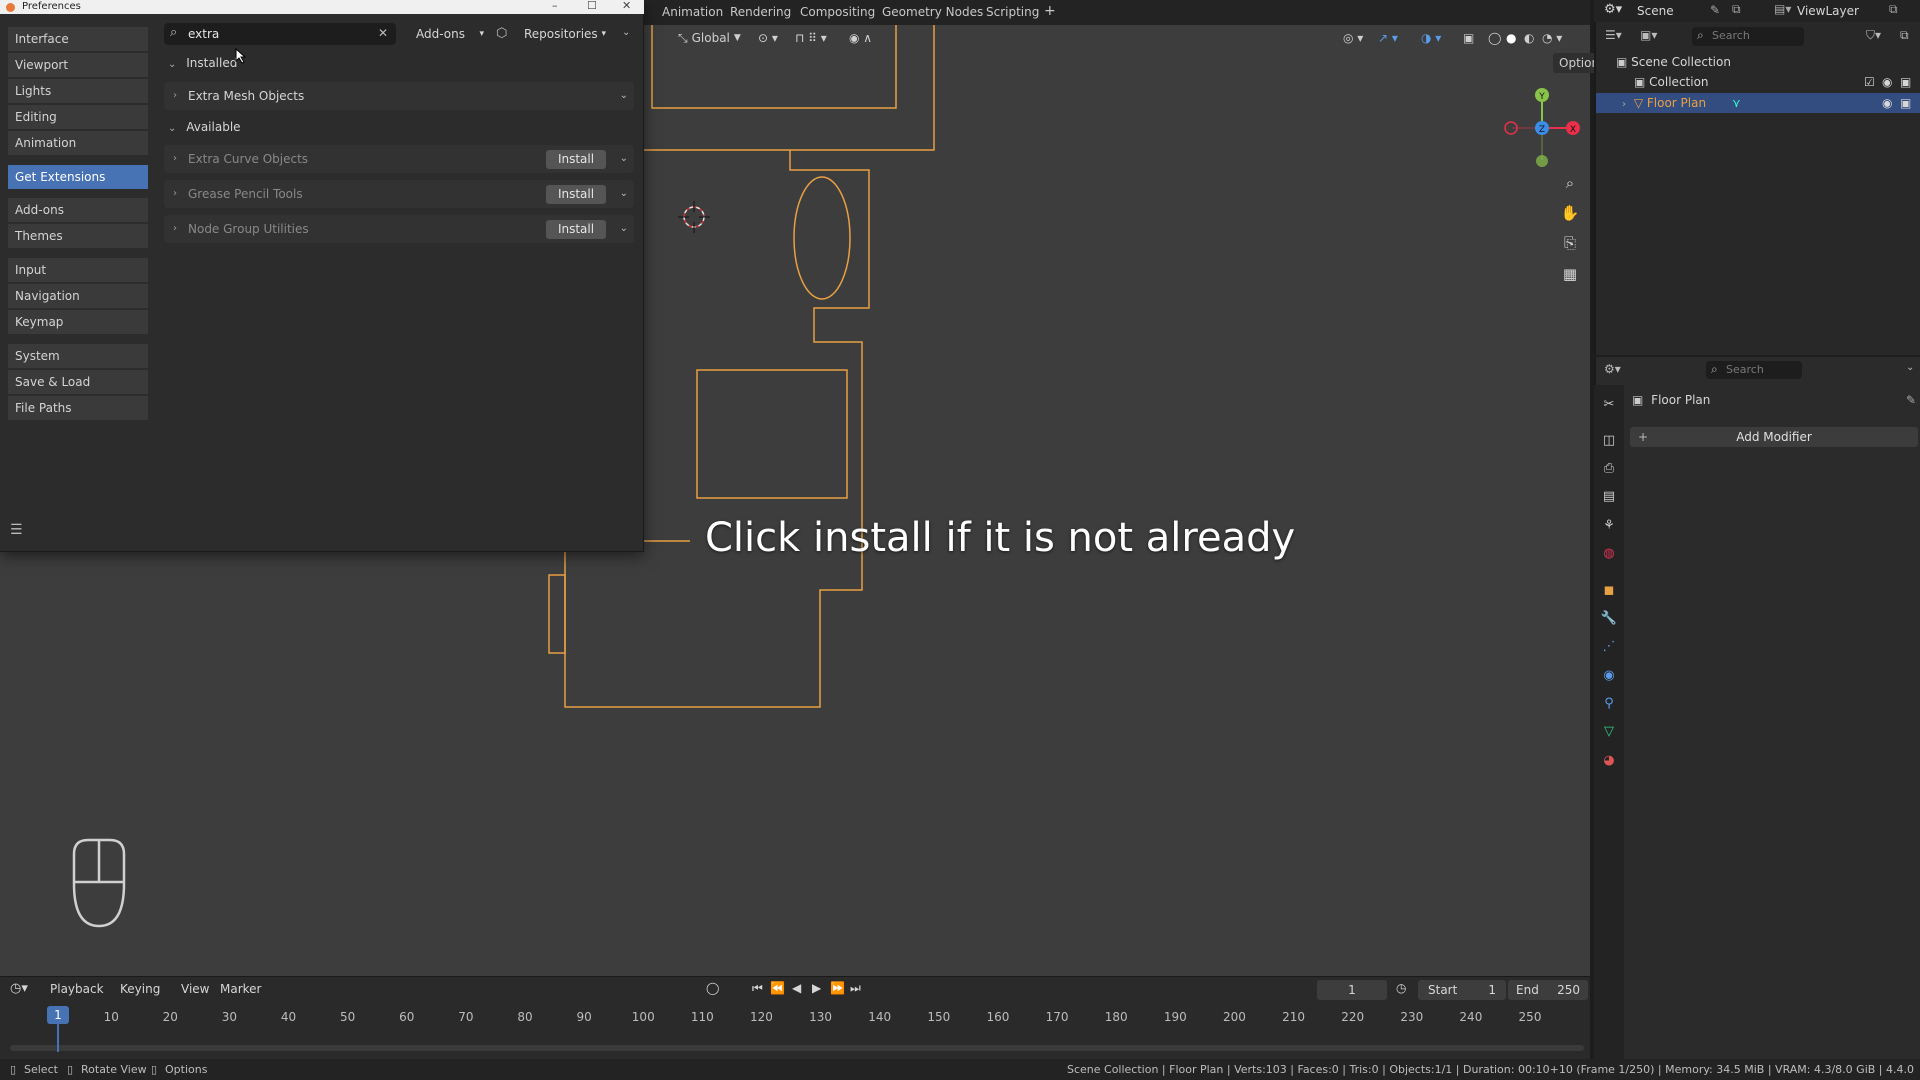 This screenshot has width=1920, height=1080. Describe the element at coordinates (78, 39) in the screenshot. I see `nav-interface: Interface` at that location.